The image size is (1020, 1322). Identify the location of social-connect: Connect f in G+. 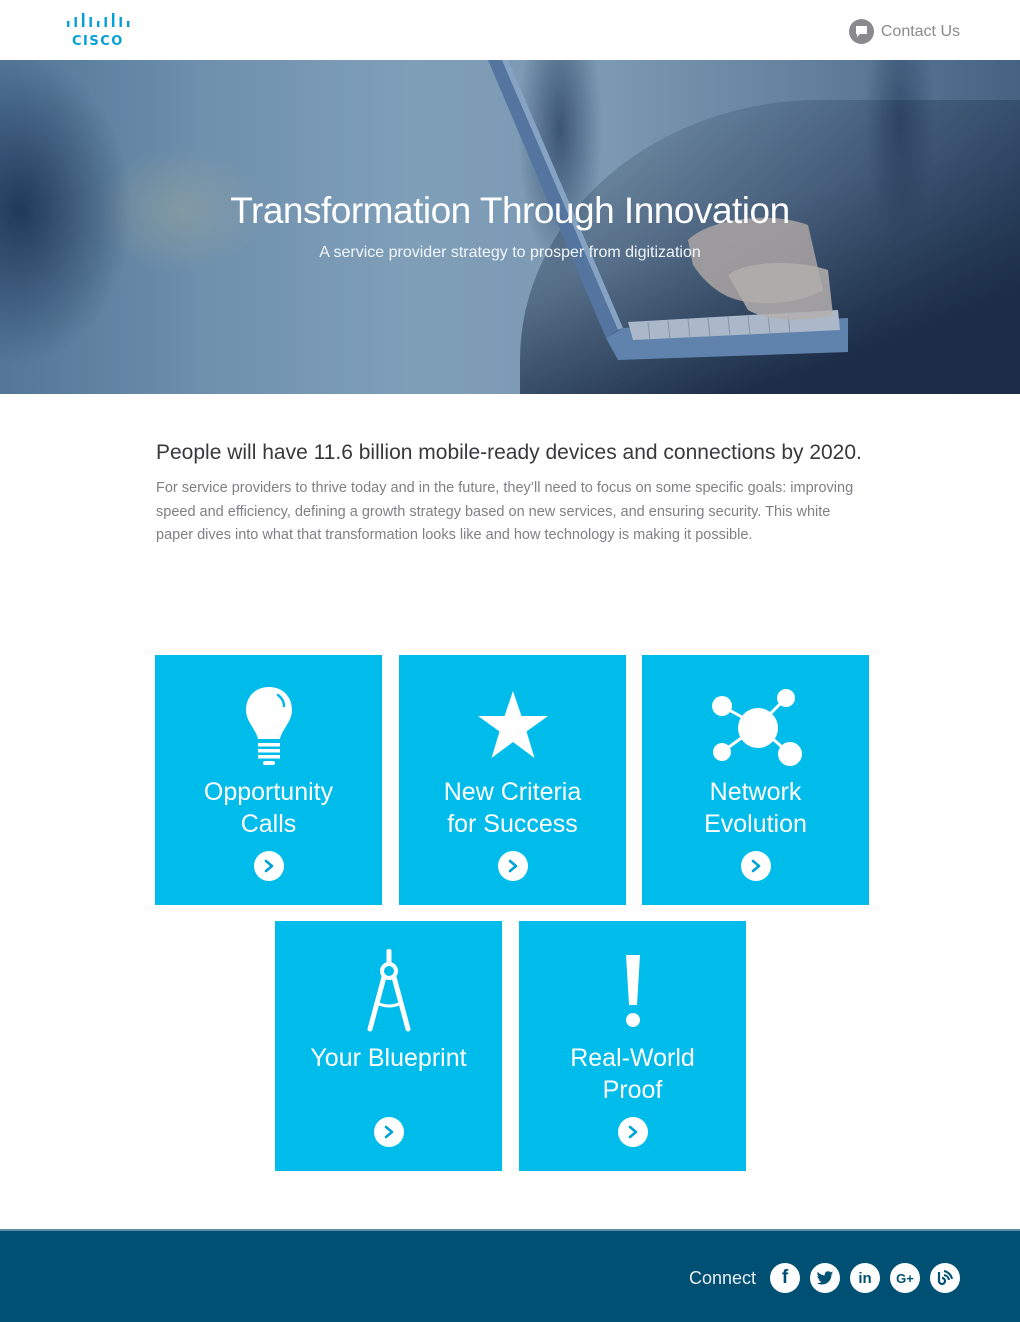
(824, 1278).